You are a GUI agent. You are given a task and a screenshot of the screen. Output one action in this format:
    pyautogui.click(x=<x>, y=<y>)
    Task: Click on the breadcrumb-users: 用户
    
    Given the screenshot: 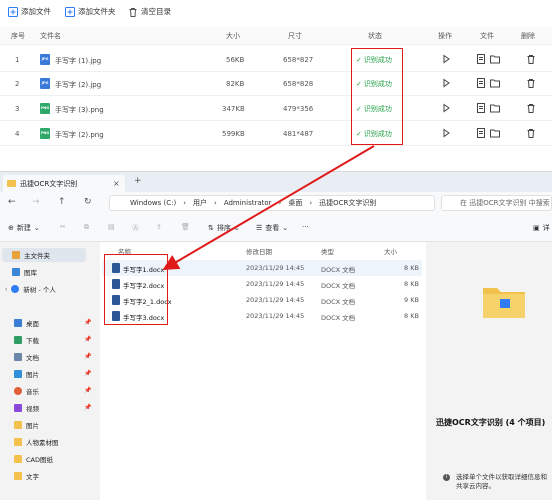 What is the action you would take?
    pyautogui.click(x=200, y=203)
    